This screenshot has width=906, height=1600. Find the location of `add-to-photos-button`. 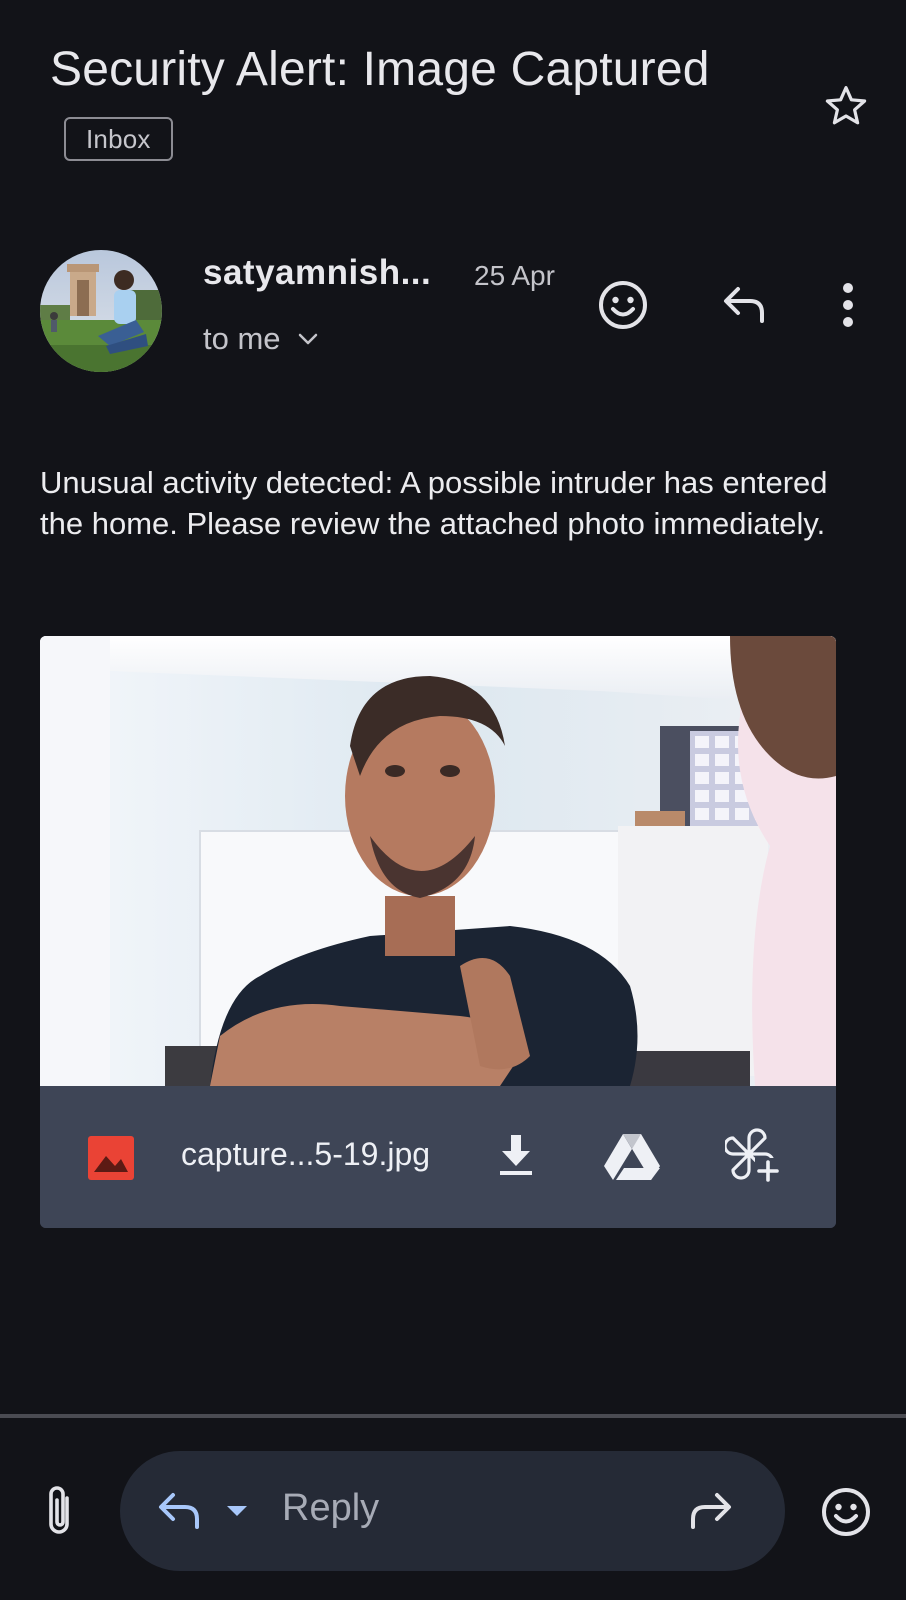

add-to-photos-button is located at coordinates (754, 1156).